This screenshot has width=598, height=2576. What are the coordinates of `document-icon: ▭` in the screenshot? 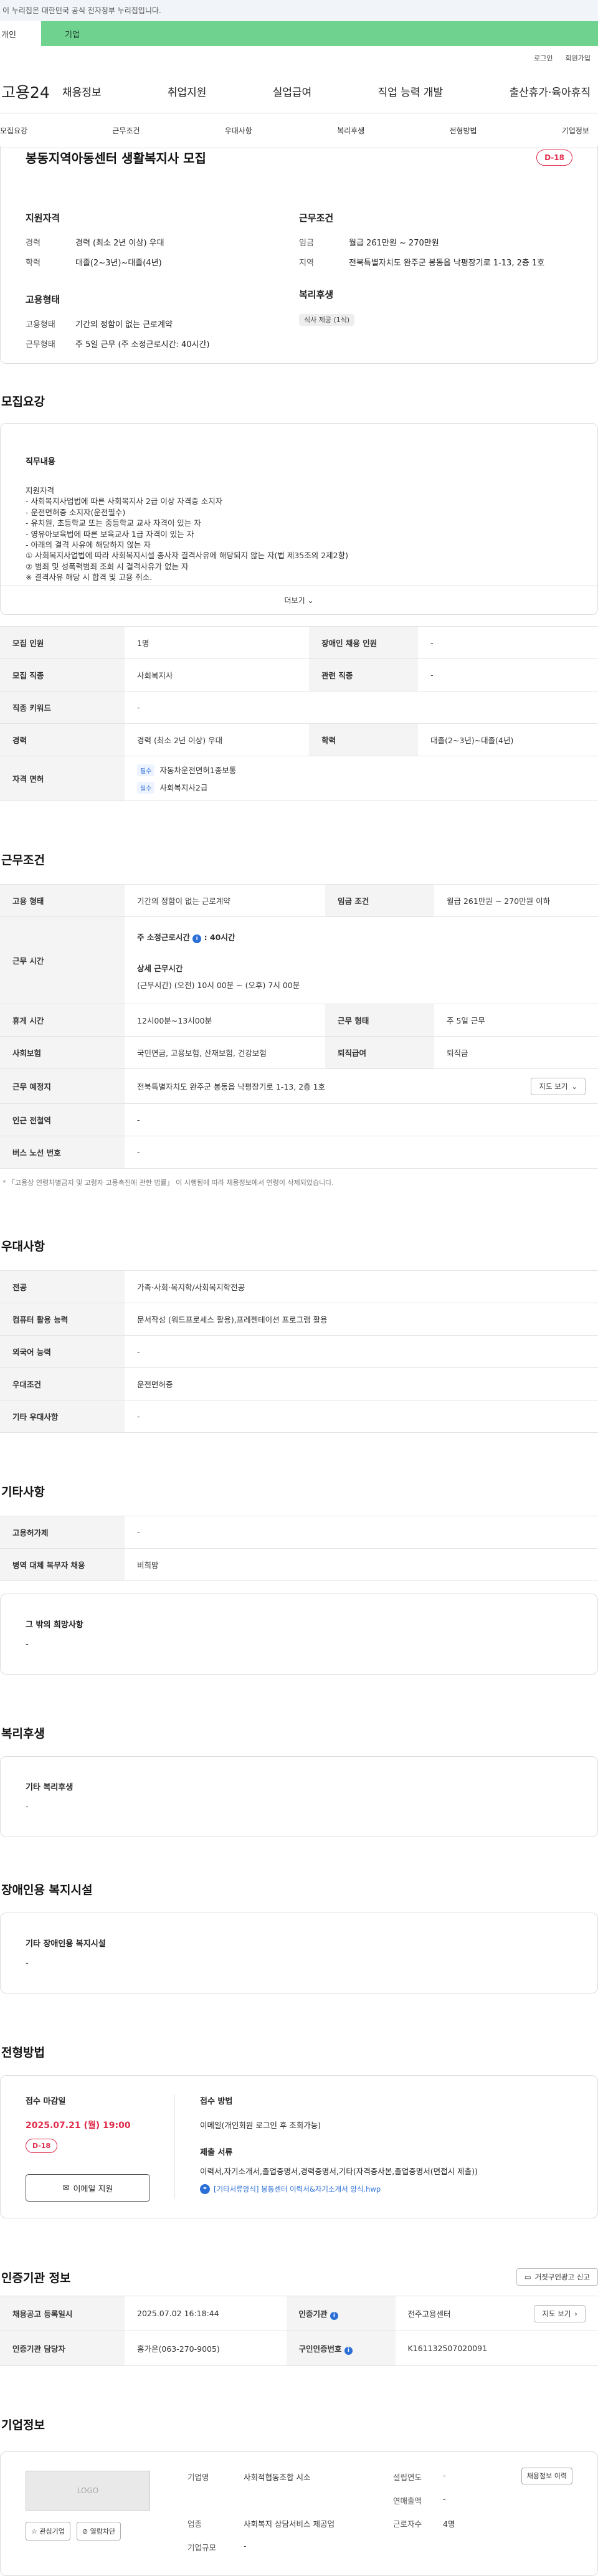 It's located at (527, 2277).